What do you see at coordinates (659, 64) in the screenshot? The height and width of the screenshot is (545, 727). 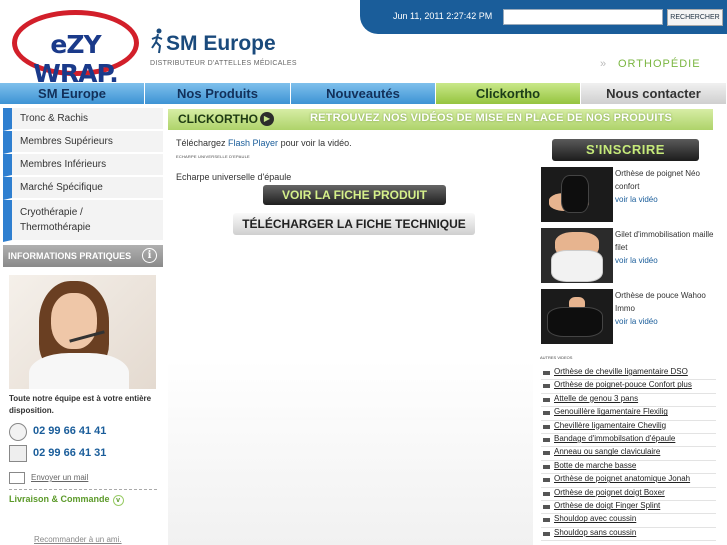 I see `section-title: ORTHOPÉDIE` at bounding box center [659, 64].